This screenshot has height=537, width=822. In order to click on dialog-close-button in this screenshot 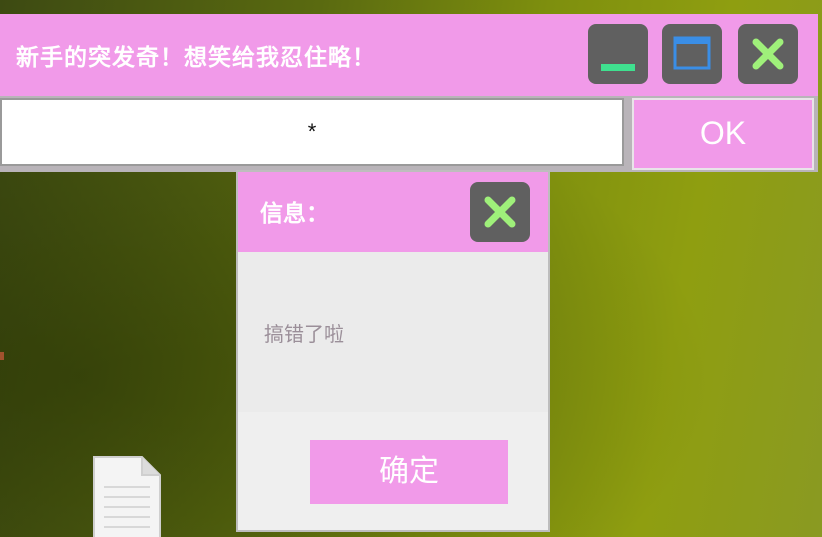, I will do `click(500, 212)`.